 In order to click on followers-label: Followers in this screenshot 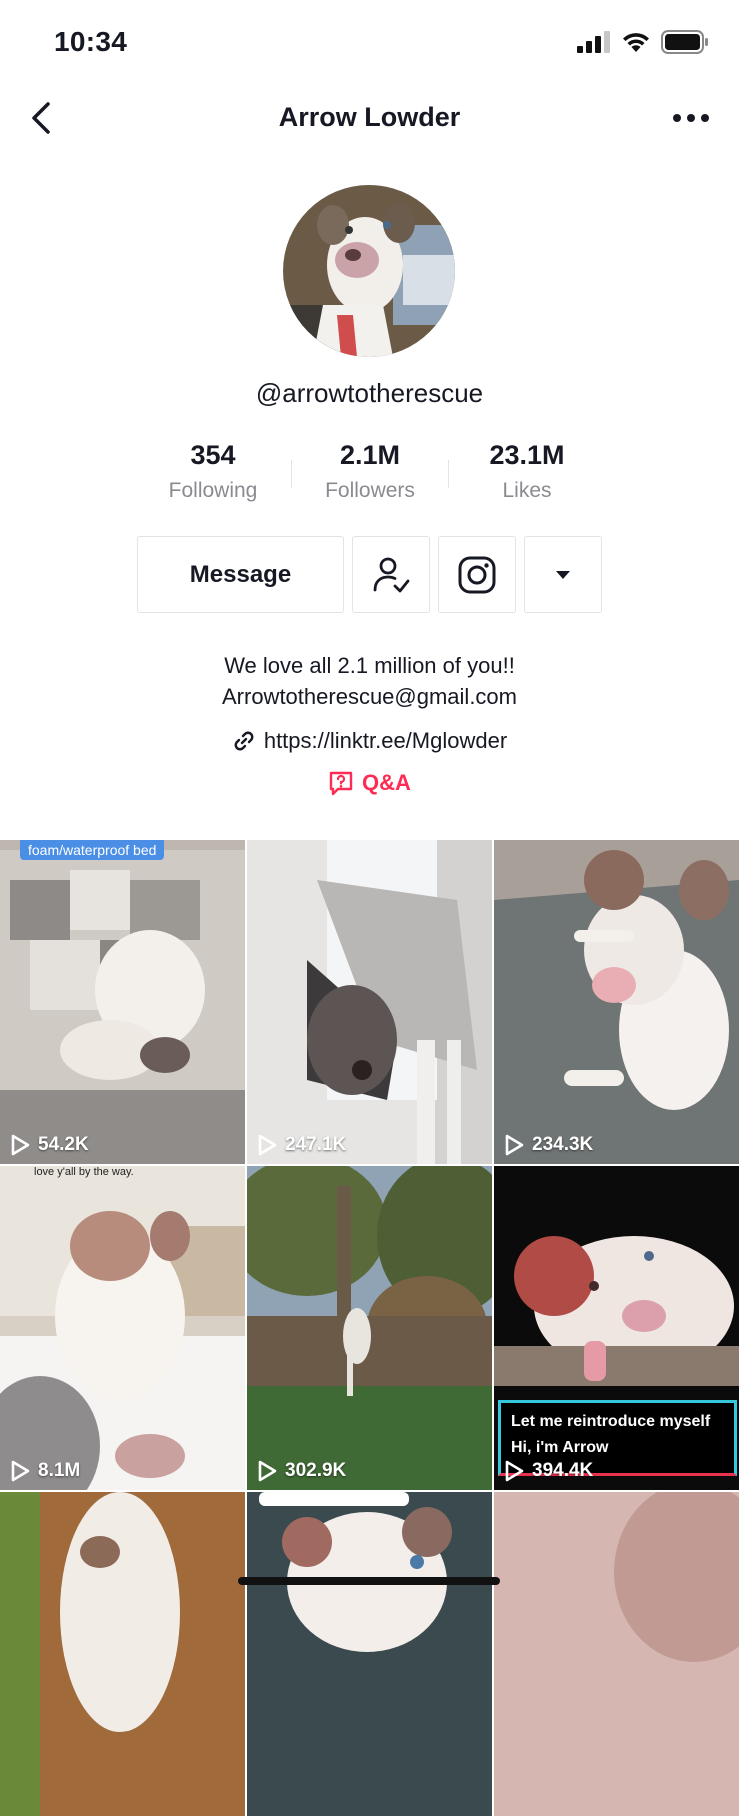, I will do `click(370, 490)`.